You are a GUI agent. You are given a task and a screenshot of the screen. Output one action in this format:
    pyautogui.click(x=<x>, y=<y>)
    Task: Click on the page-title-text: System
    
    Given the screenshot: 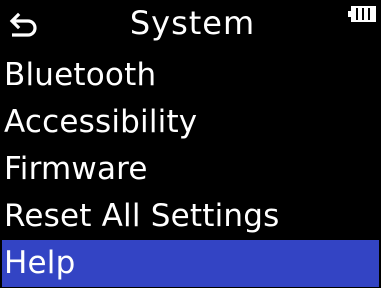 What is the action you would take?
    pyautogui.click(x=192, y=23)
    